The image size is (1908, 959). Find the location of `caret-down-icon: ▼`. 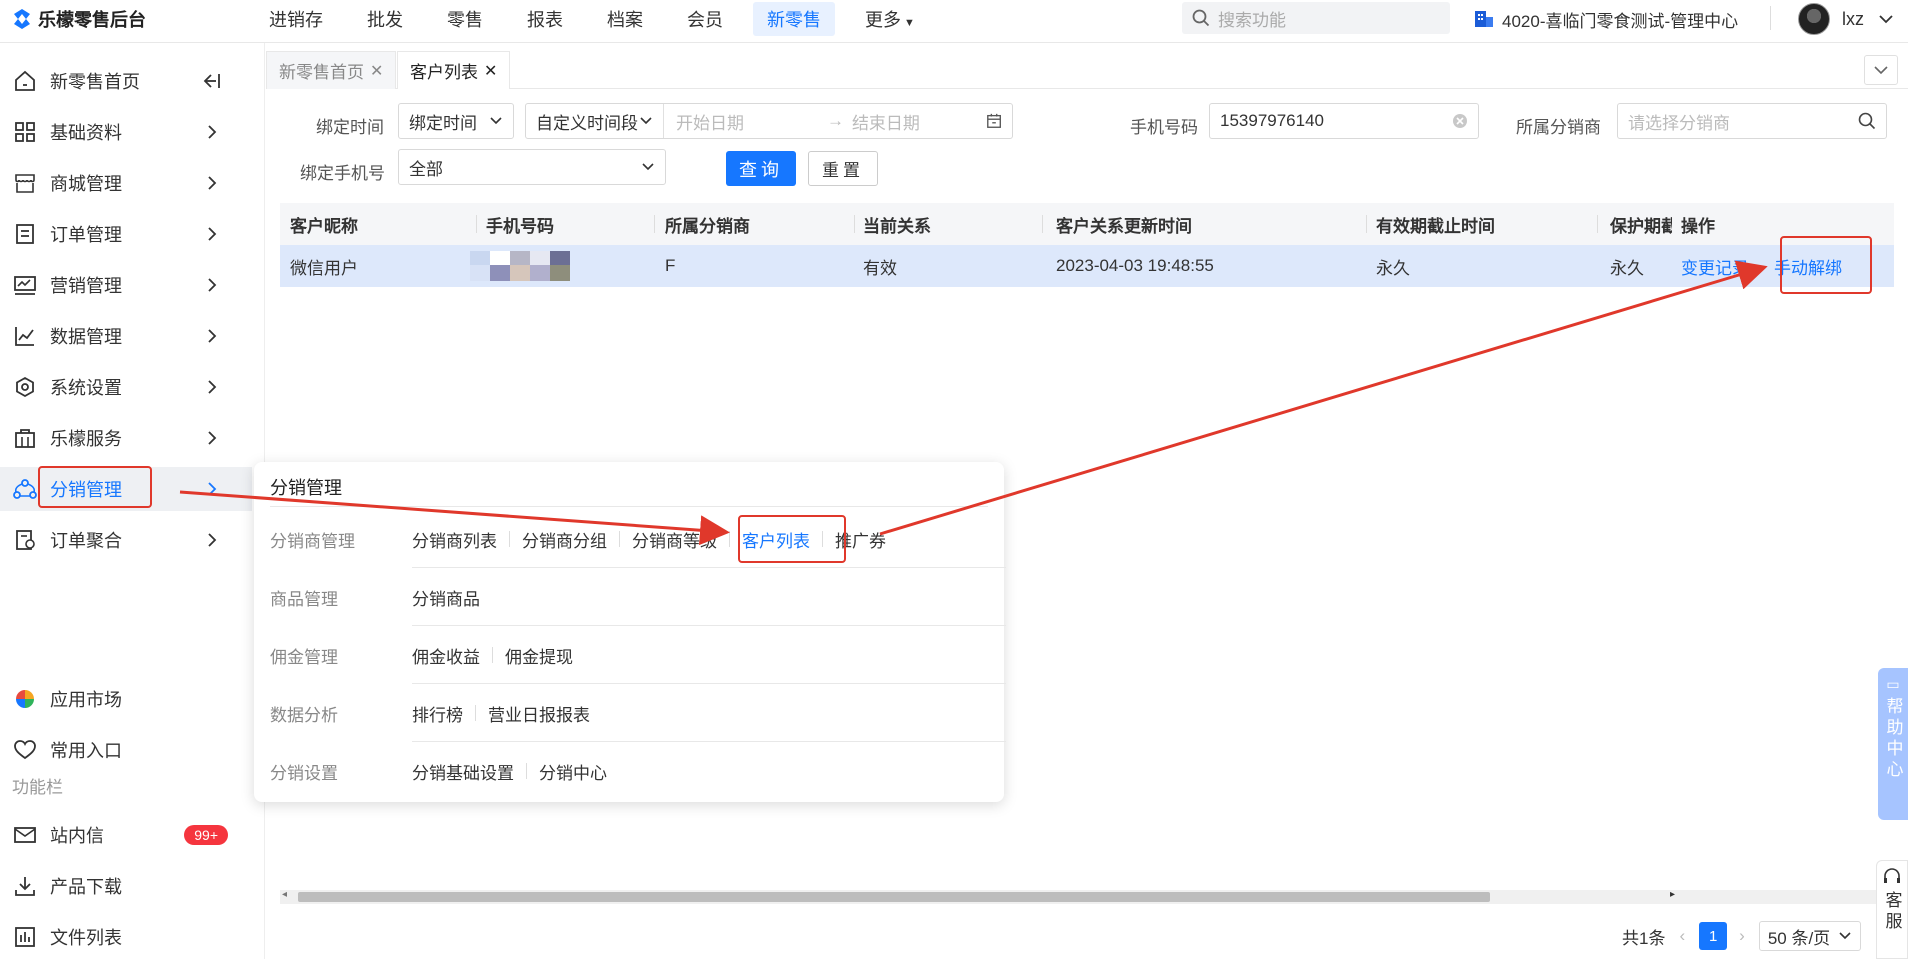

caret-down-icon: ▼ is located at coordinates (909, 23).